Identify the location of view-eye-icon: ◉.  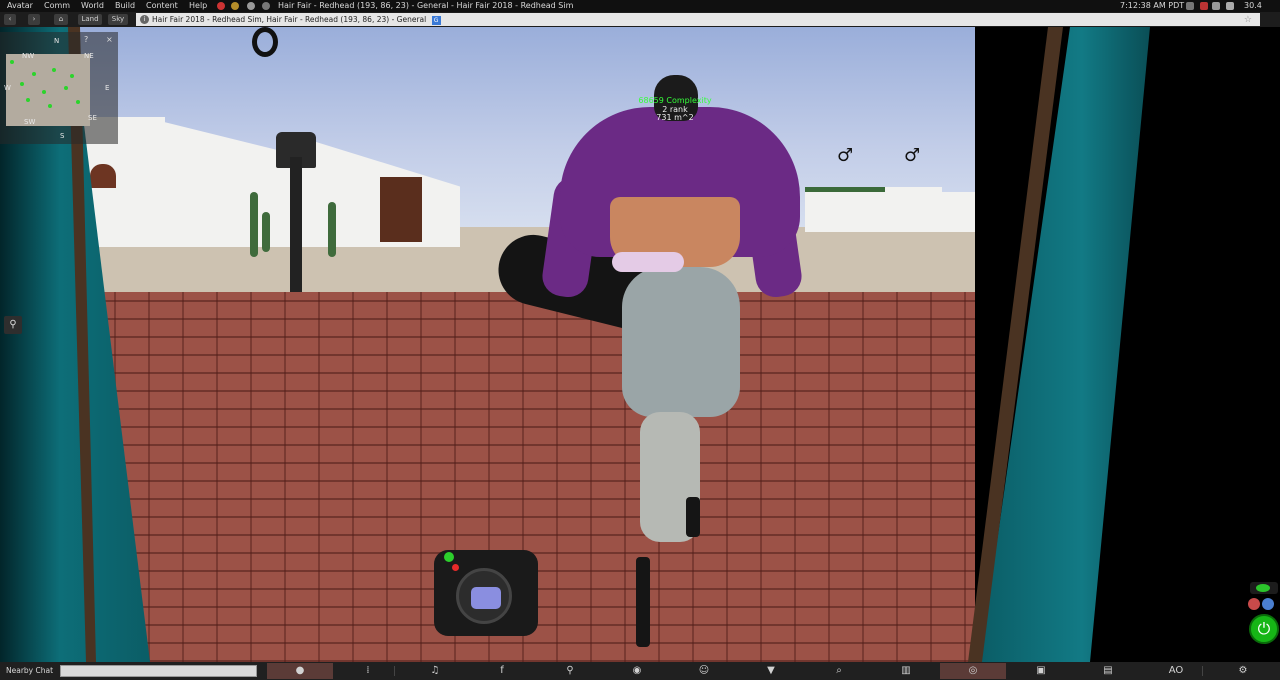
(637, 671).